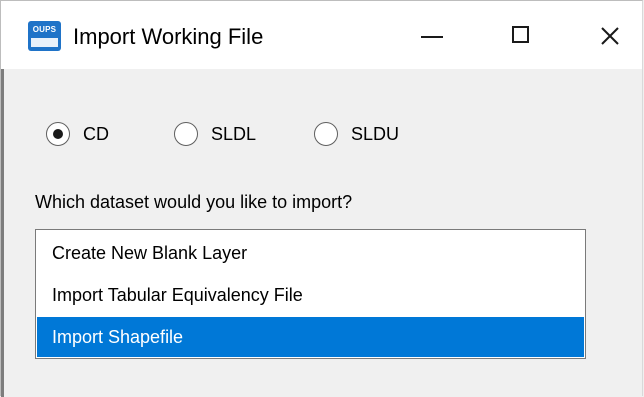  I want to click on minimize-icon, so click(432, 37).